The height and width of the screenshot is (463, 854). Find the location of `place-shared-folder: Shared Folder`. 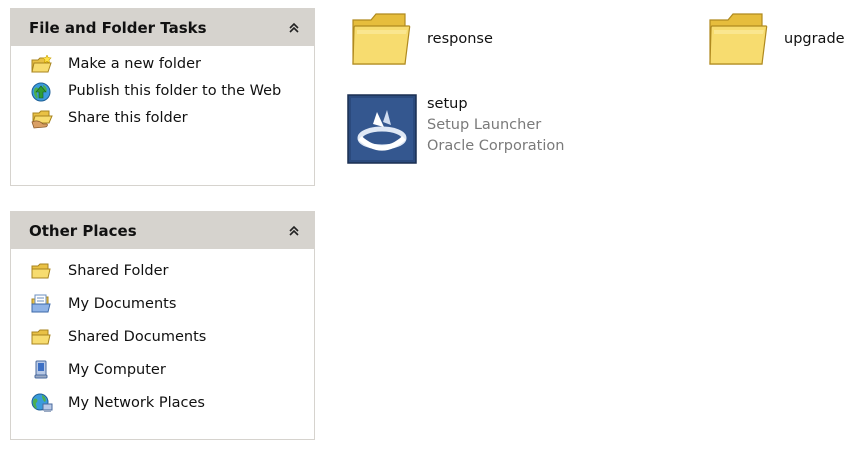

place-shared-folder: Shared Folder is located at coordinates (166, 270).